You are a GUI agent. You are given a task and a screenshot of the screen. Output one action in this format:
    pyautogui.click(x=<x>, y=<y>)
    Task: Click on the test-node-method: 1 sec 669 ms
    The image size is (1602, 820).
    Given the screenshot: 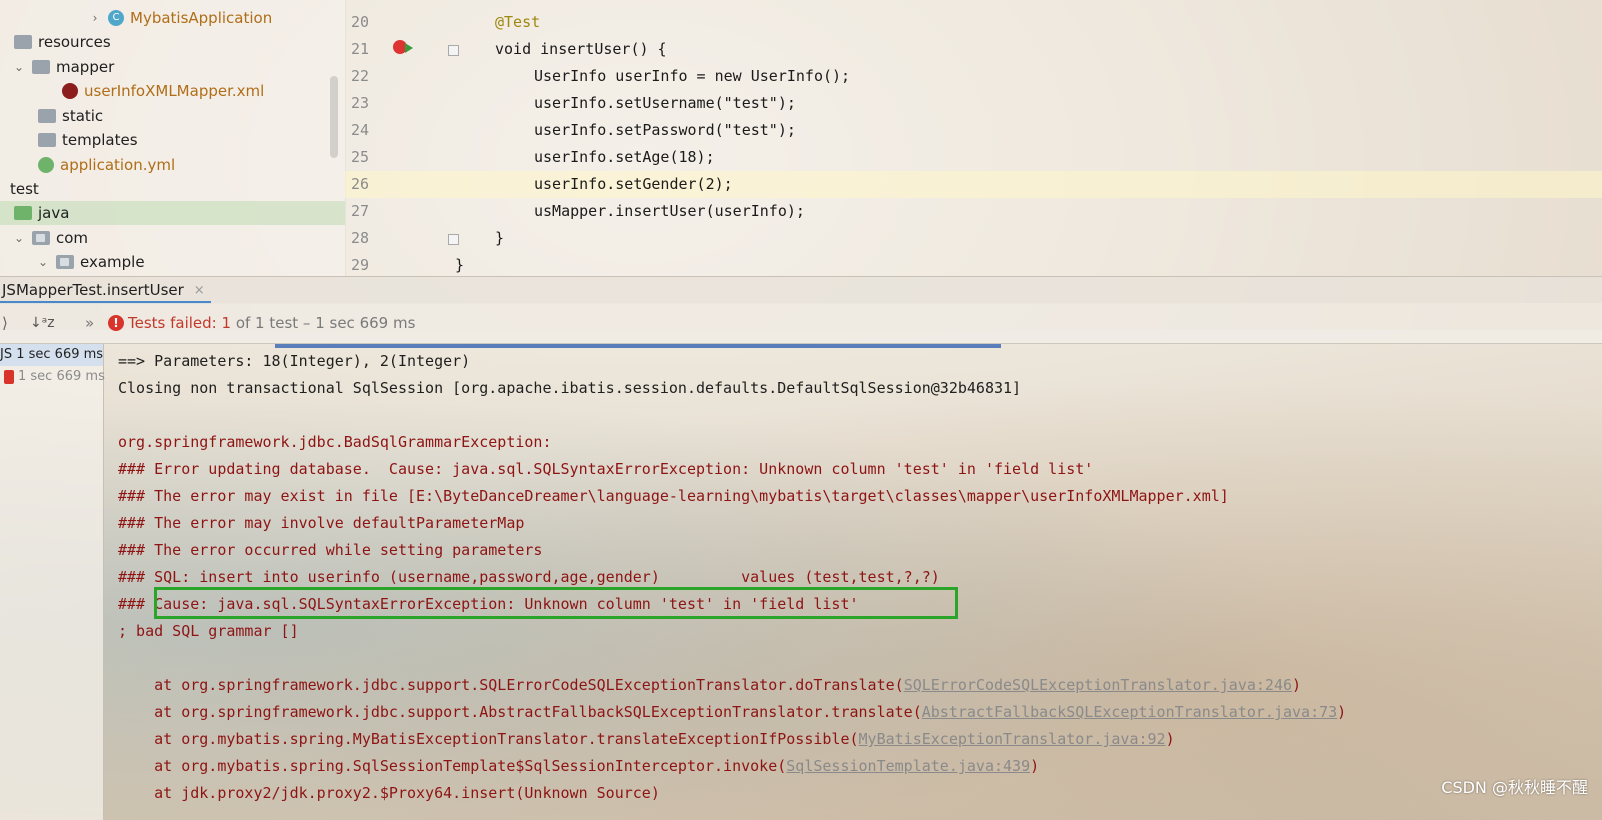 What is the action you would take?
    pyautogui.click(x=52, y=377)
    